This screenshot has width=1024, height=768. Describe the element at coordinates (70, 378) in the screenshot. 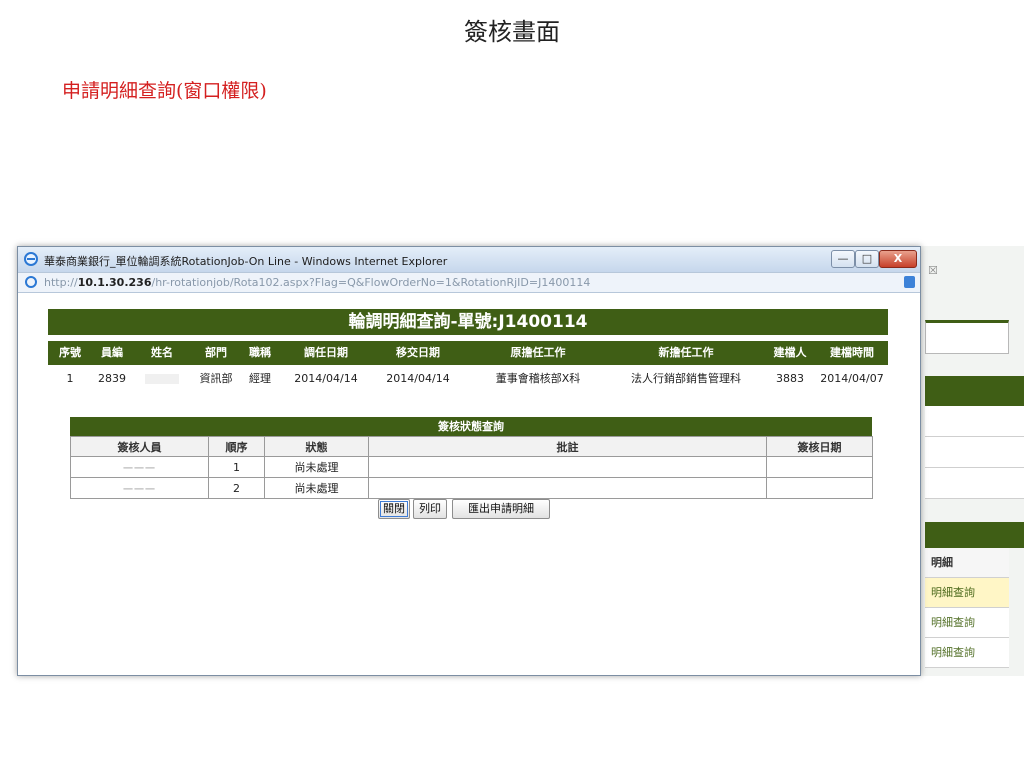

I see `cell-seq: 1` at that location.